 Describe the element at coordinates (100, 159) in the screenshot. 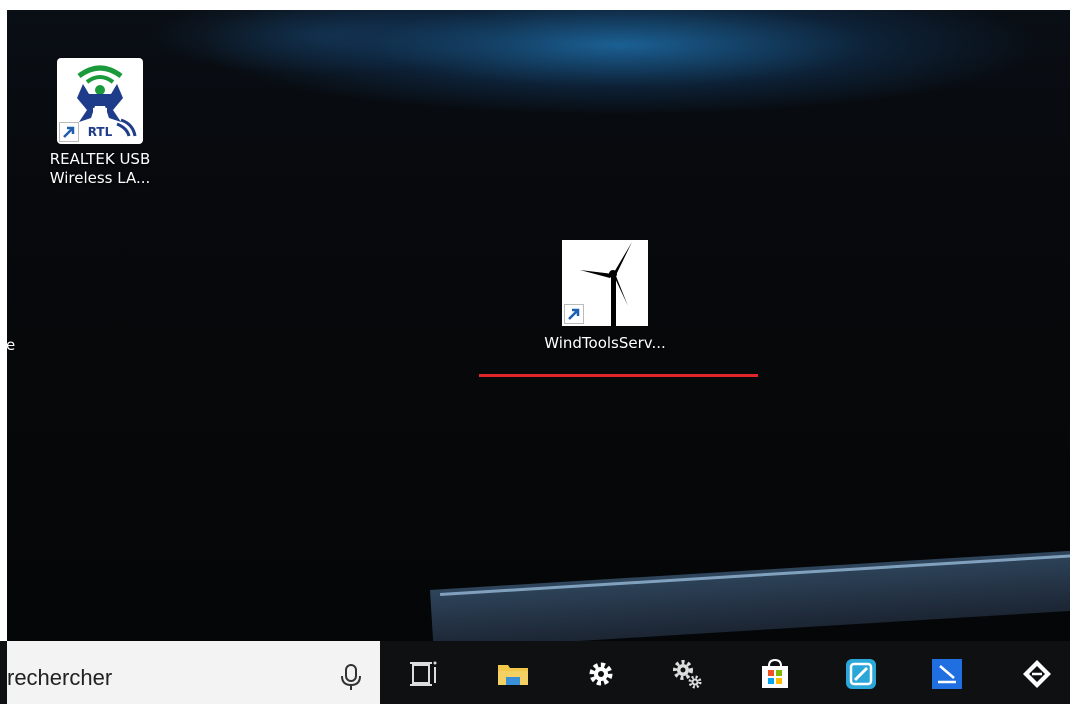

I see `desktop-icon-label: REALTEK USB` at that location.